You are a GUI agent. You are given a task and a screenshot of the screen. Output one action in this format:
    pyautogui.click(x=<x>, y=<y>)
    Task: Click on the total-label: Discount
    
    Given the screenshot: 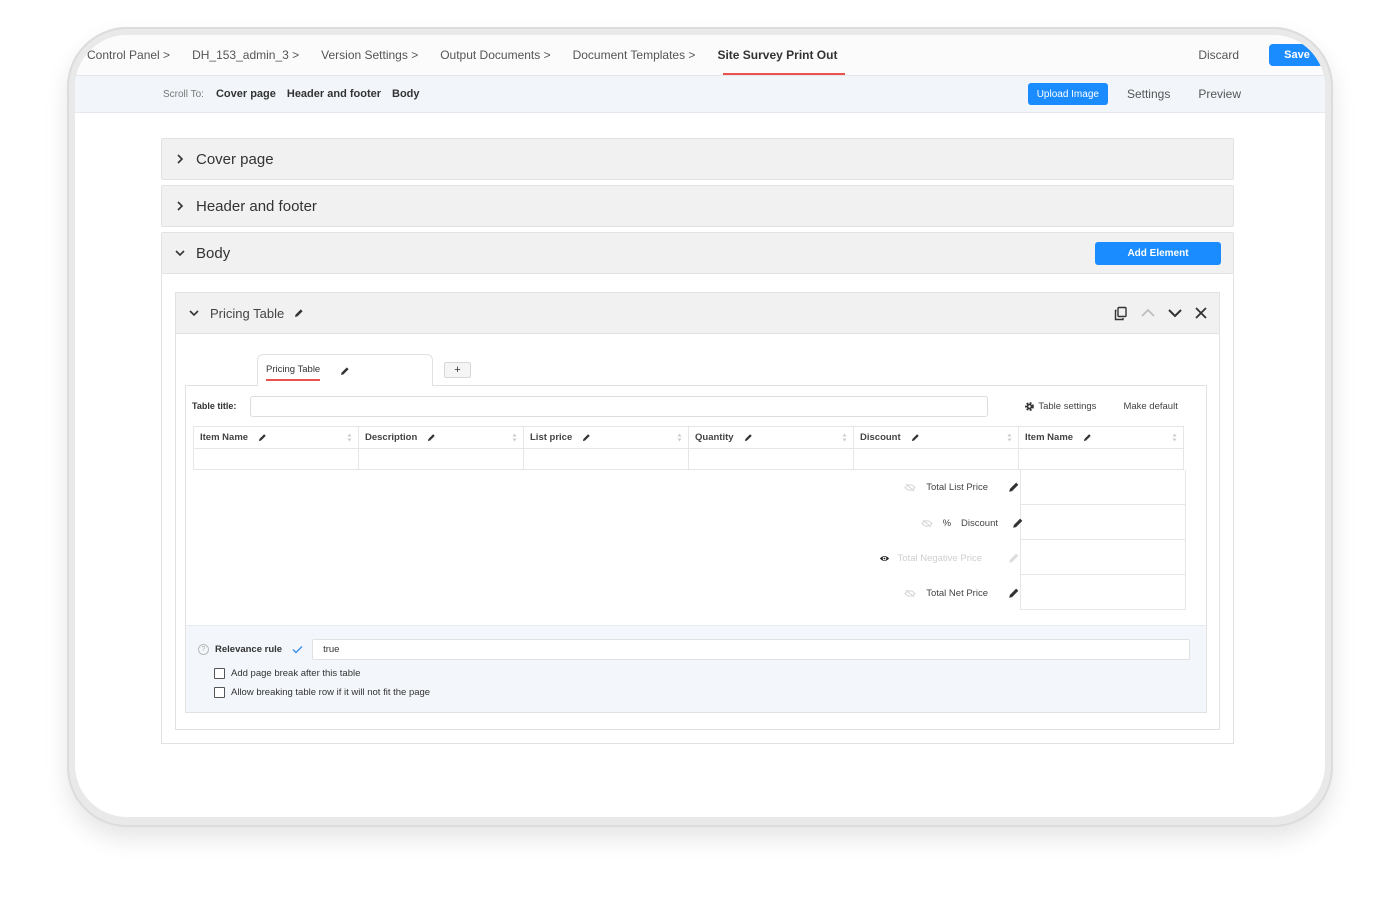 What is the action you would take?
    pyautogui.click(x=979, y=523)
    